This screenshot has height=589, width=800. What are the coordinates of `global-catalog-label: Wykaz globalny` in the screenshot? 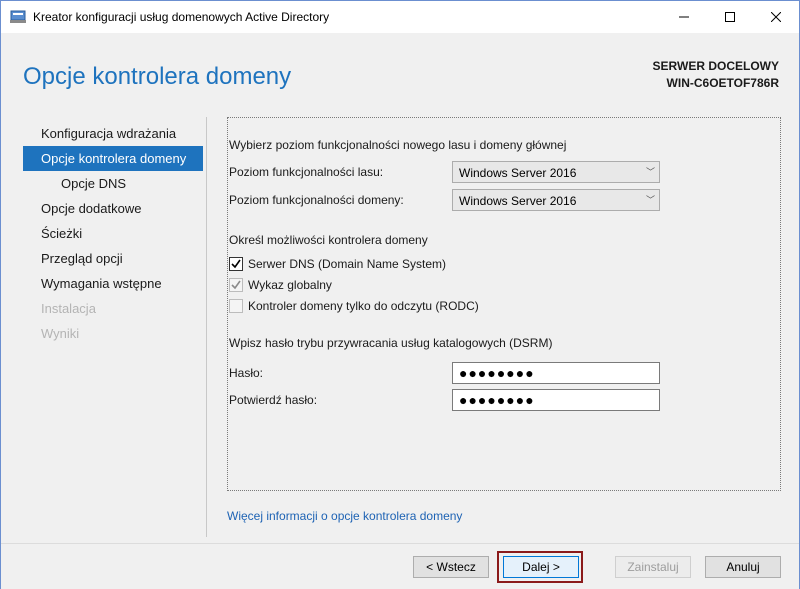 It's located at (290, 285).